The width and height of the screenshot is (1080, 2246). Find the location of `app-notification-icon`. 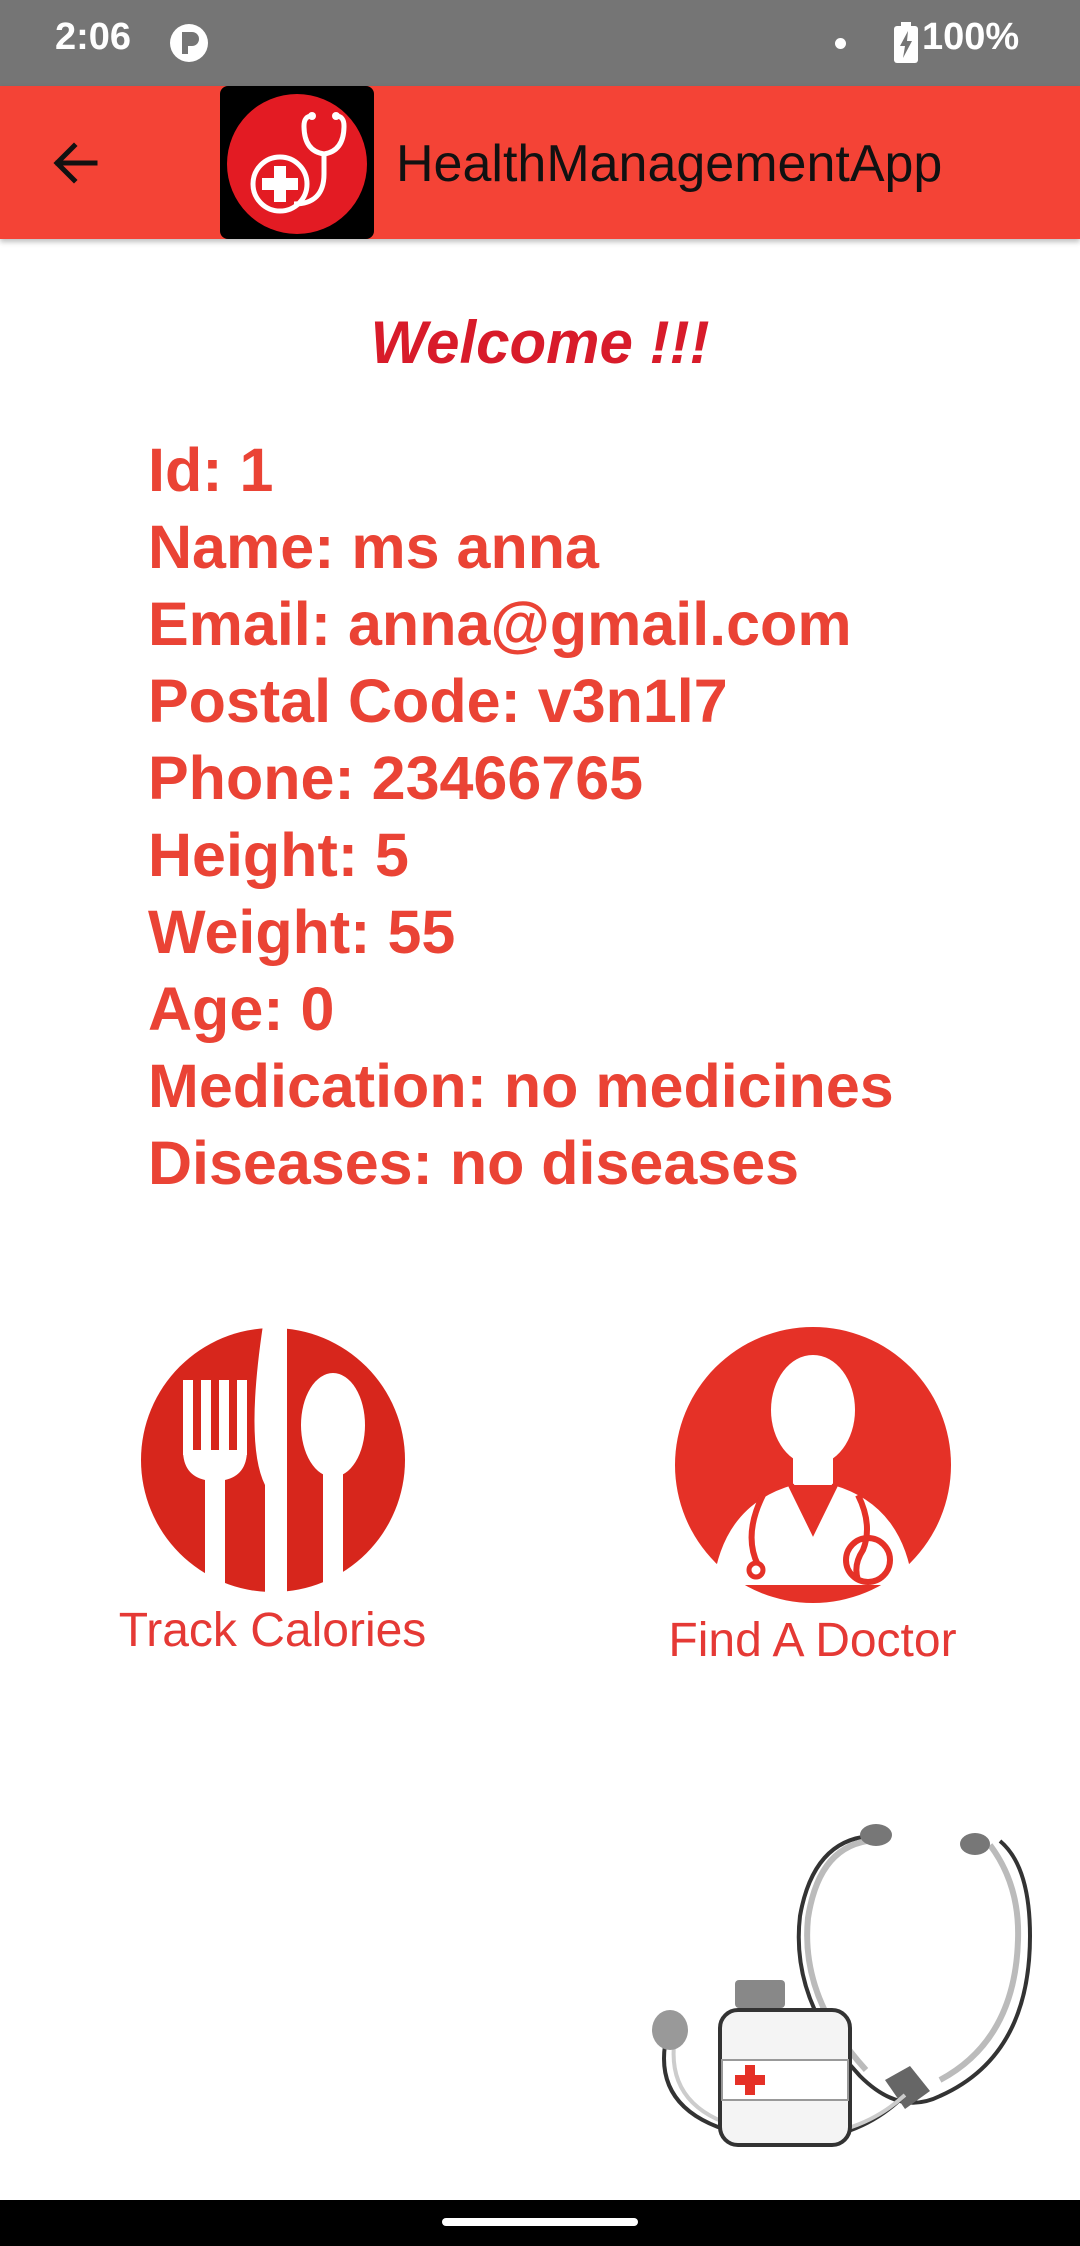

app-notification-icon is located at coordinates (189, 43).